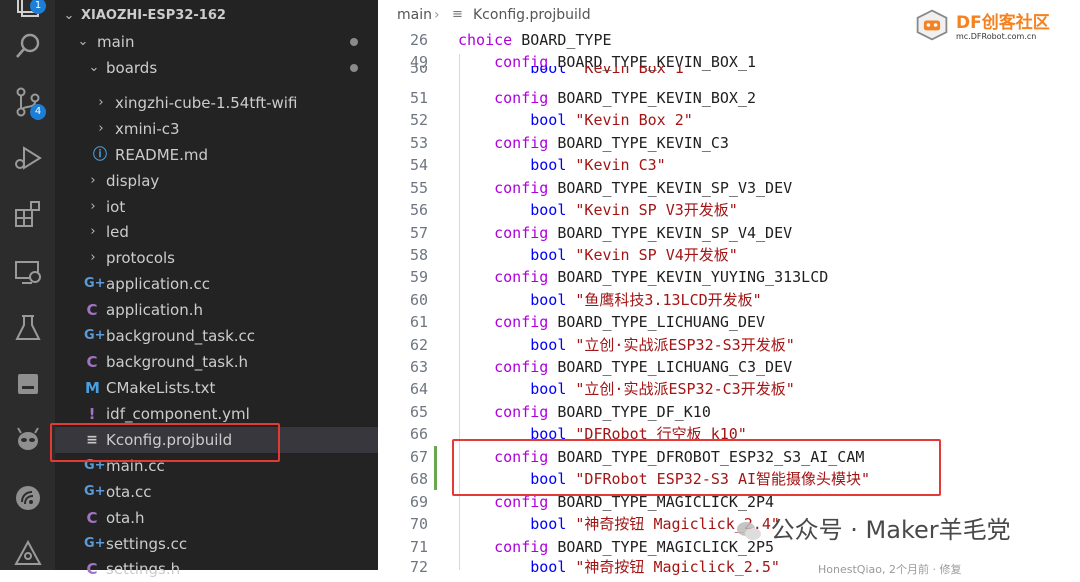  I want to click on code-text: bool "鱼鹰科技3.13LCD开发板", so click(646, 300).